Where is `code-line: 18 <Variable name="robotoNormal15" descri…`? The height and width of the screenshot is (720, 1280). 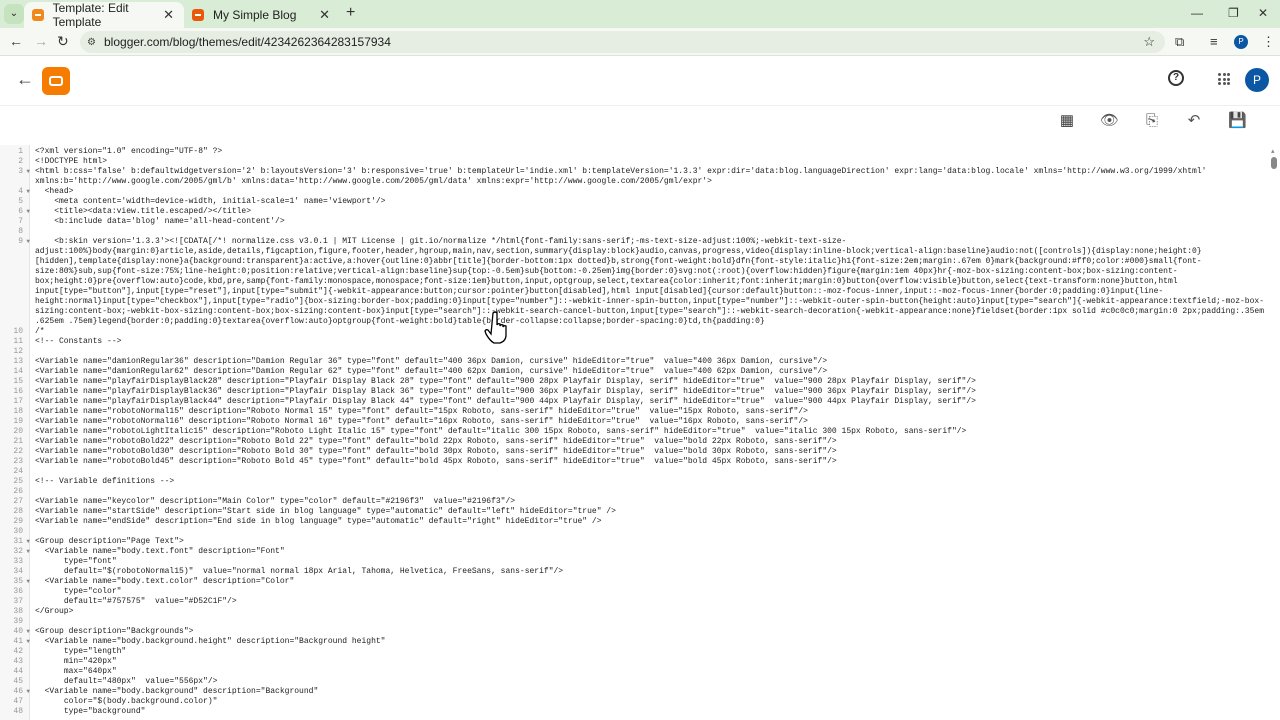
code-line: 18 <Variable name="robotoNormal15" descri… is located at coordinates (634, 412).